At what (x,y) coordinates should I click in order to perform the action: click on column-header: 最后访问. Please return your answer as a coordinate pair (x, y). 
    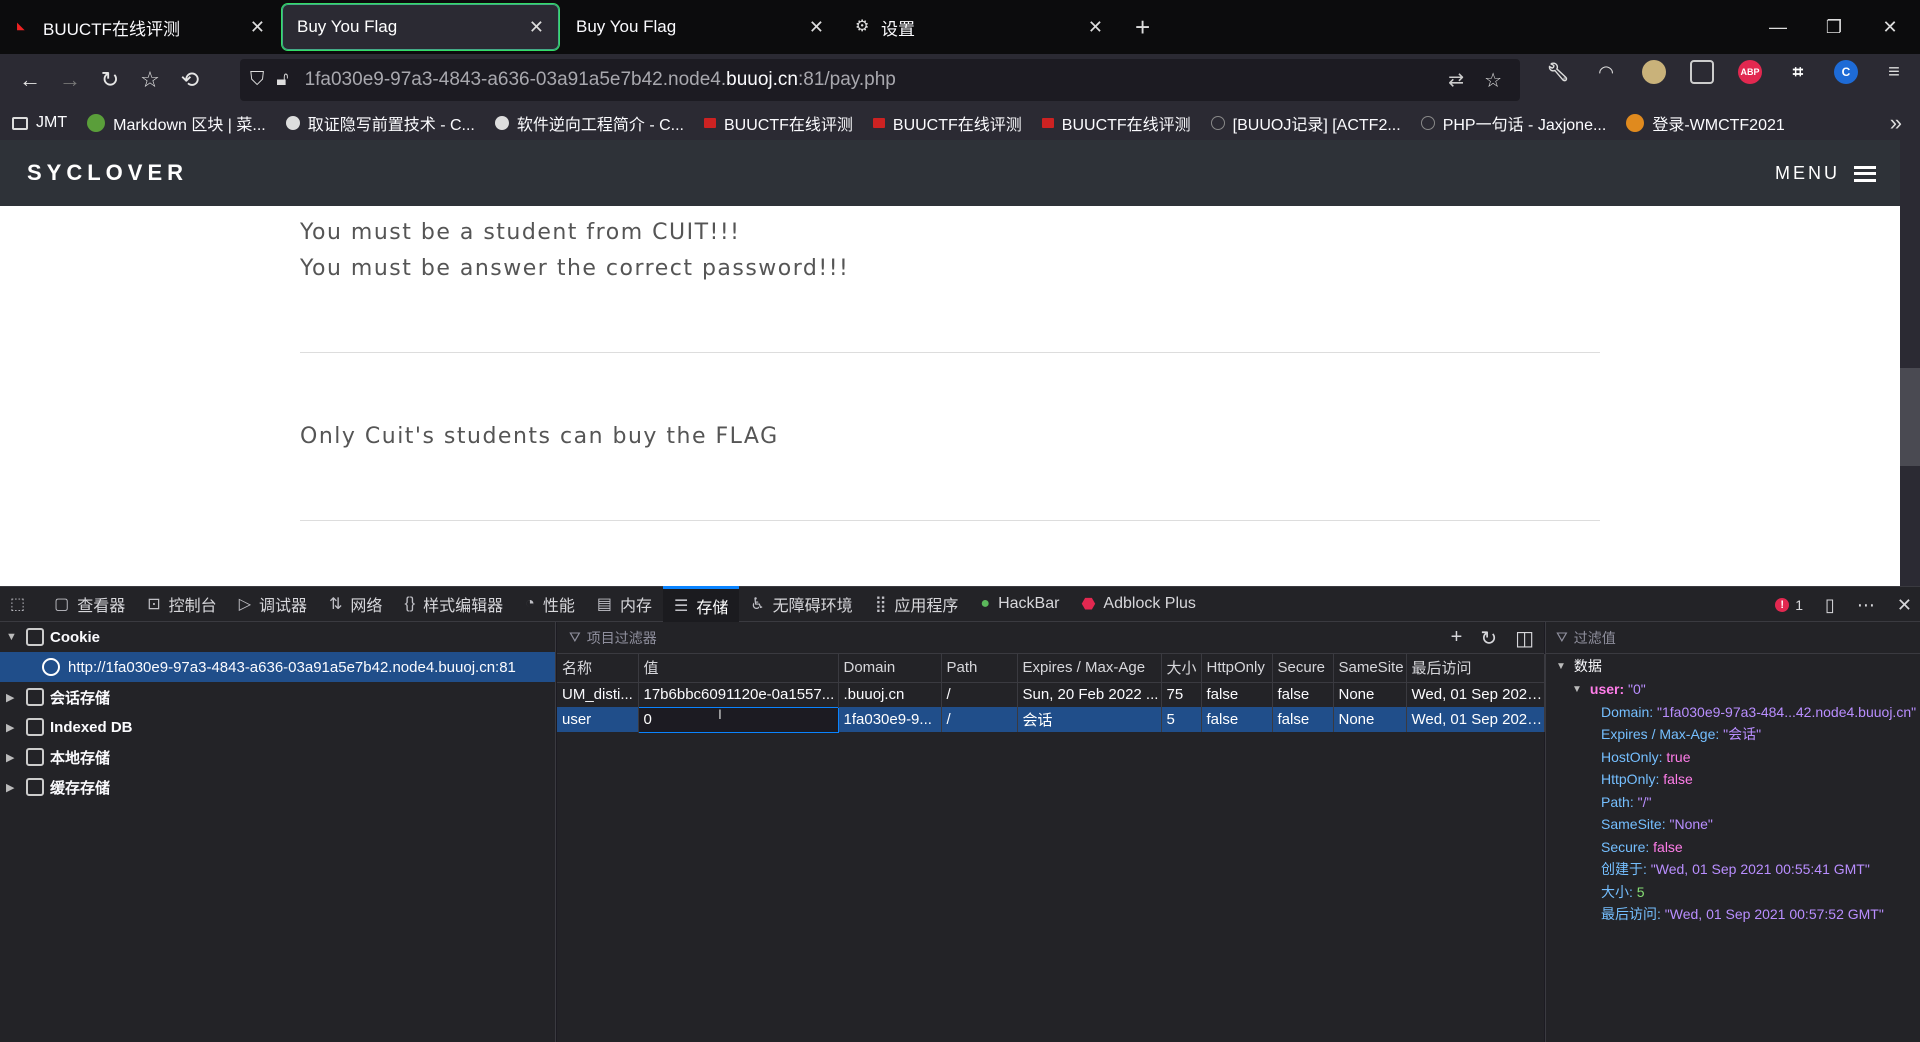
    Looking at the image, I should click on (1475, 668).